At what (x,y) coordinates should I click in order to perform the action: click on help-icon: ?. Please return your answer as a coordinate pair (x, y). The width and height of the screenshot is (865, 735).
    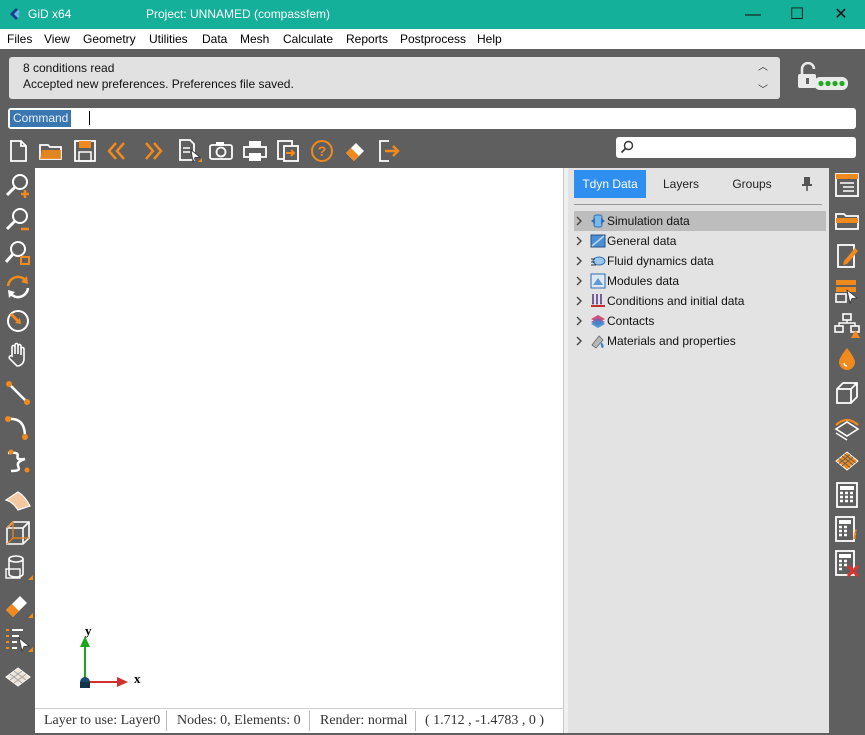
    Looking at the image, I should click on (322, 151).